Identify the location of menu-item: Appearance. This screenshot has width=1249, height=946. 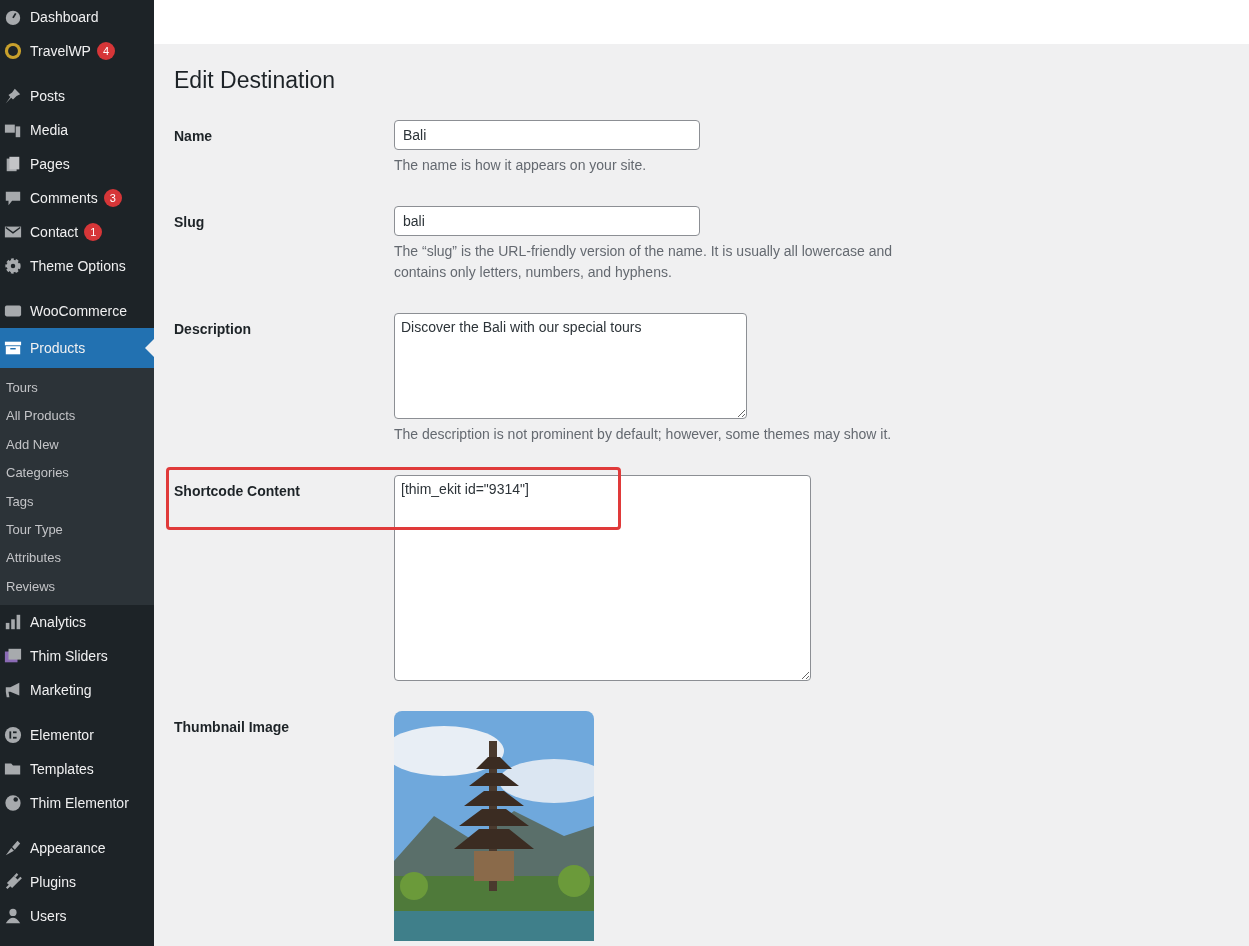
(77, 848).